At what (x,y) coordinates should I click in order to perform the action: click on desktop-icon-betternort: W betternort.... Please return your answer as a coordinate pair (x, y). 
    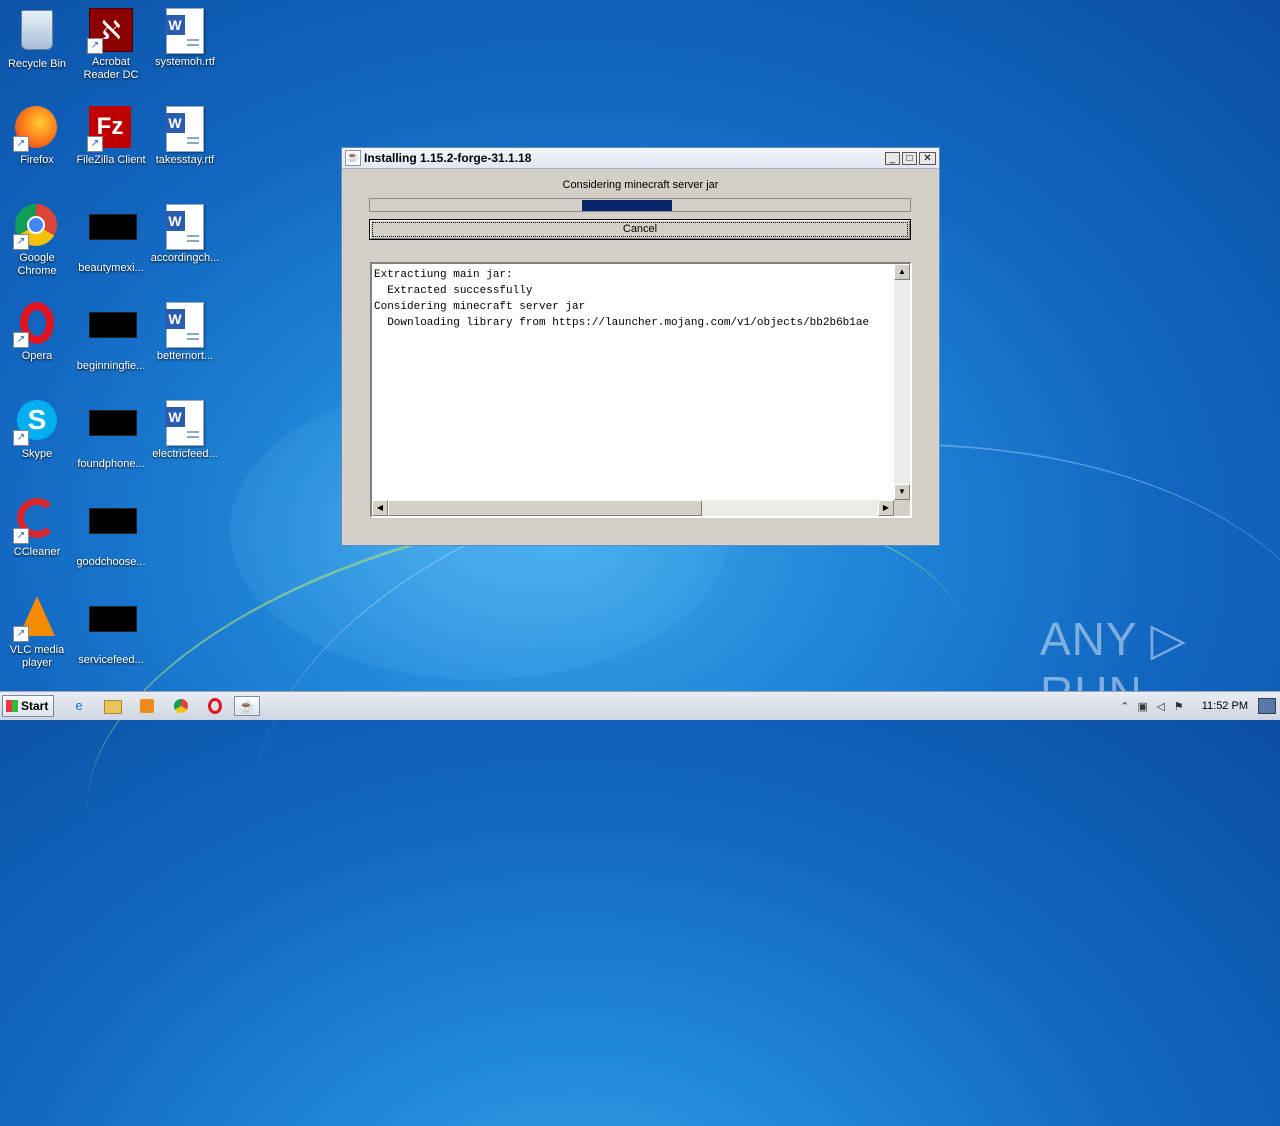
    Looking at the image, I should click on (185, 332).